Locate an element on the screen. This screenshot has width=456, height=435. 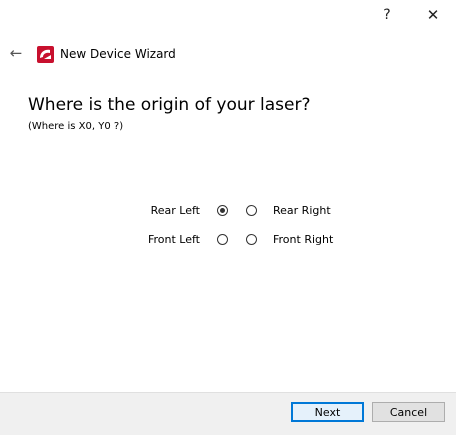
front-right-label: Front Right is located at coordinates (303, 239).